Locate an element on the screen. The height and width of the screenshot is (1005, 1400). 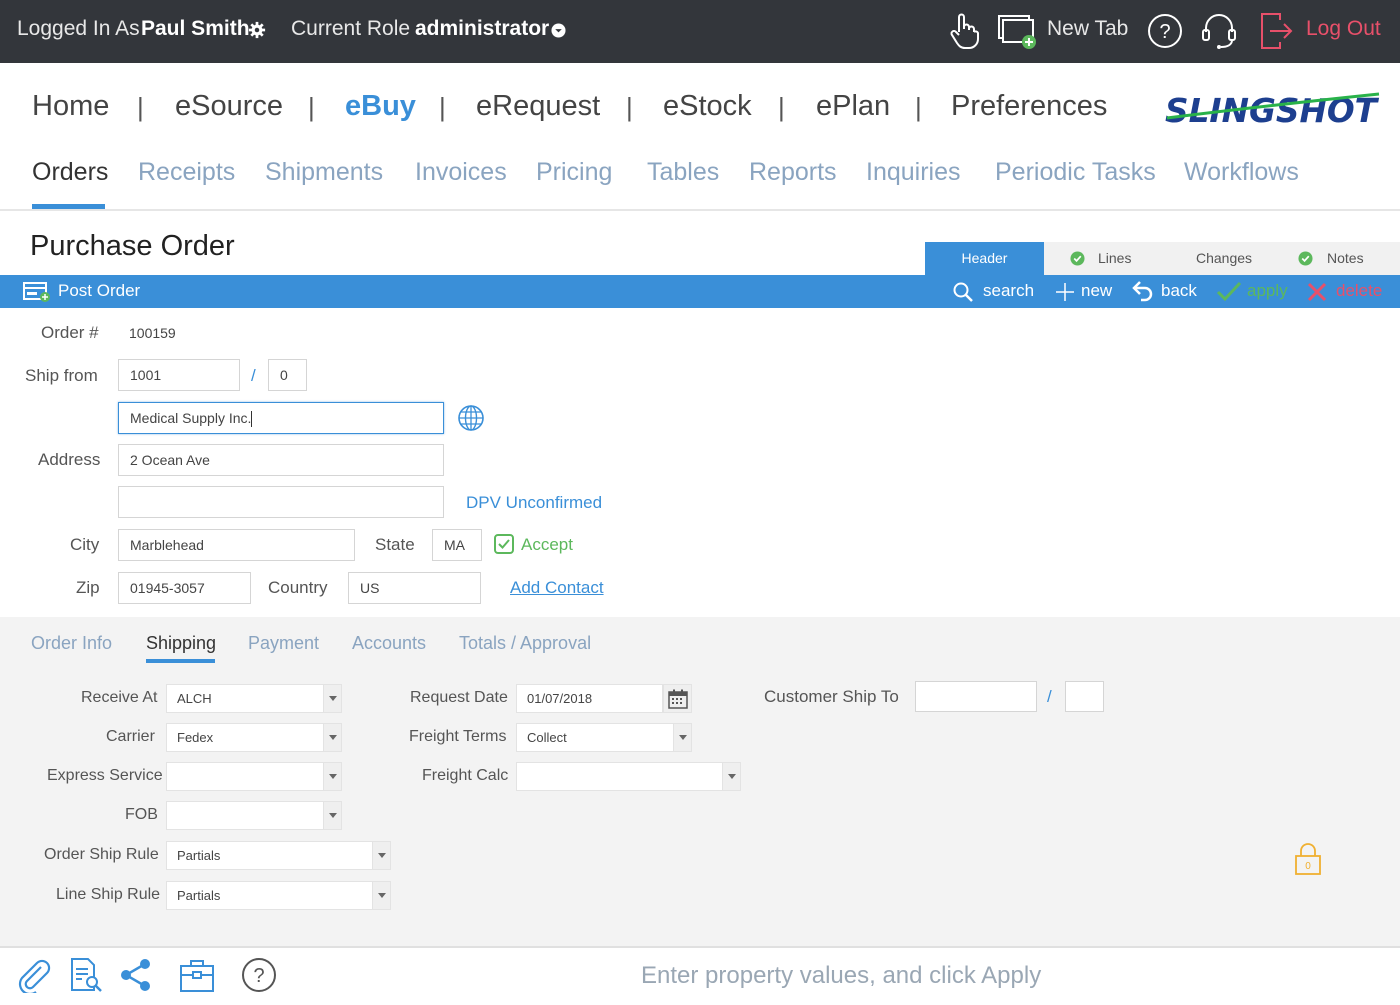
city-input: Marblehead is located at coordinates (236, 545).